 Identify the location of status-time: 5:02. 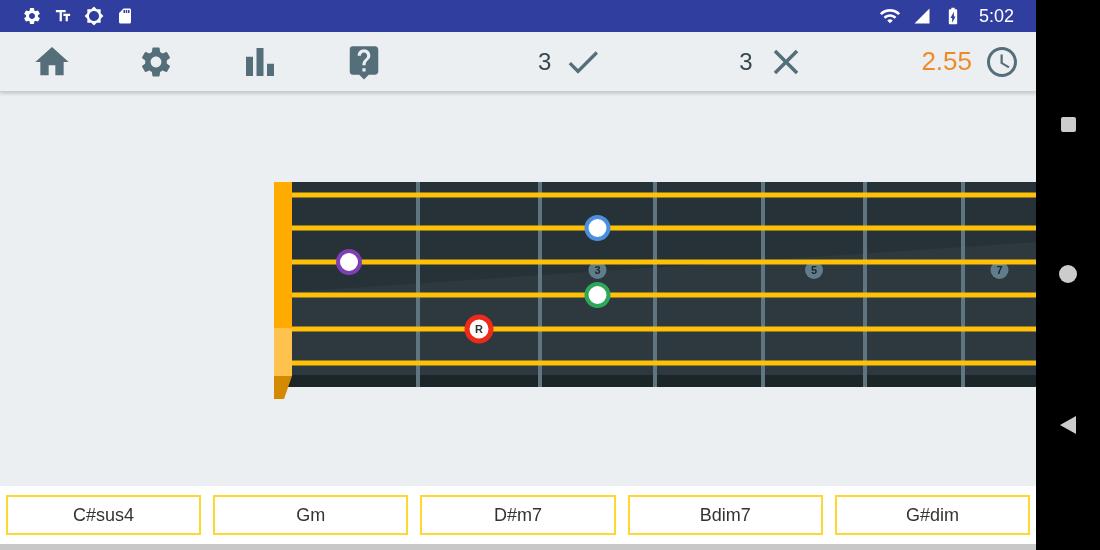
(996, 16).